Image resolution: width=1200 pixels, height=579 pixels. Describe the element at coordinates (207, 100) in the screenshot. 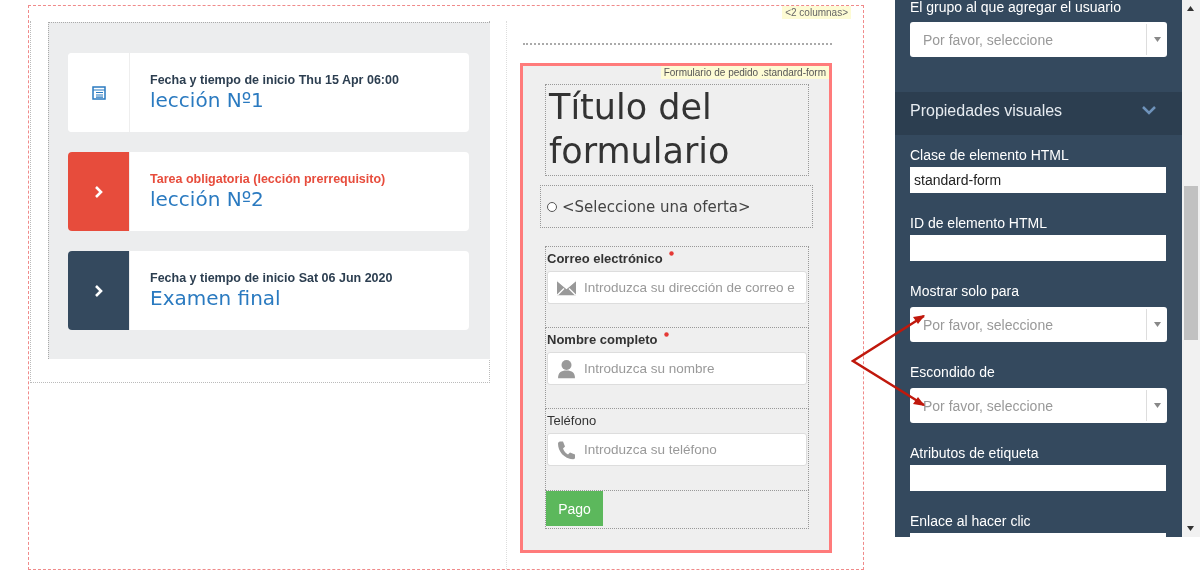

I see `lesson-title: lección Nº1` at that location.